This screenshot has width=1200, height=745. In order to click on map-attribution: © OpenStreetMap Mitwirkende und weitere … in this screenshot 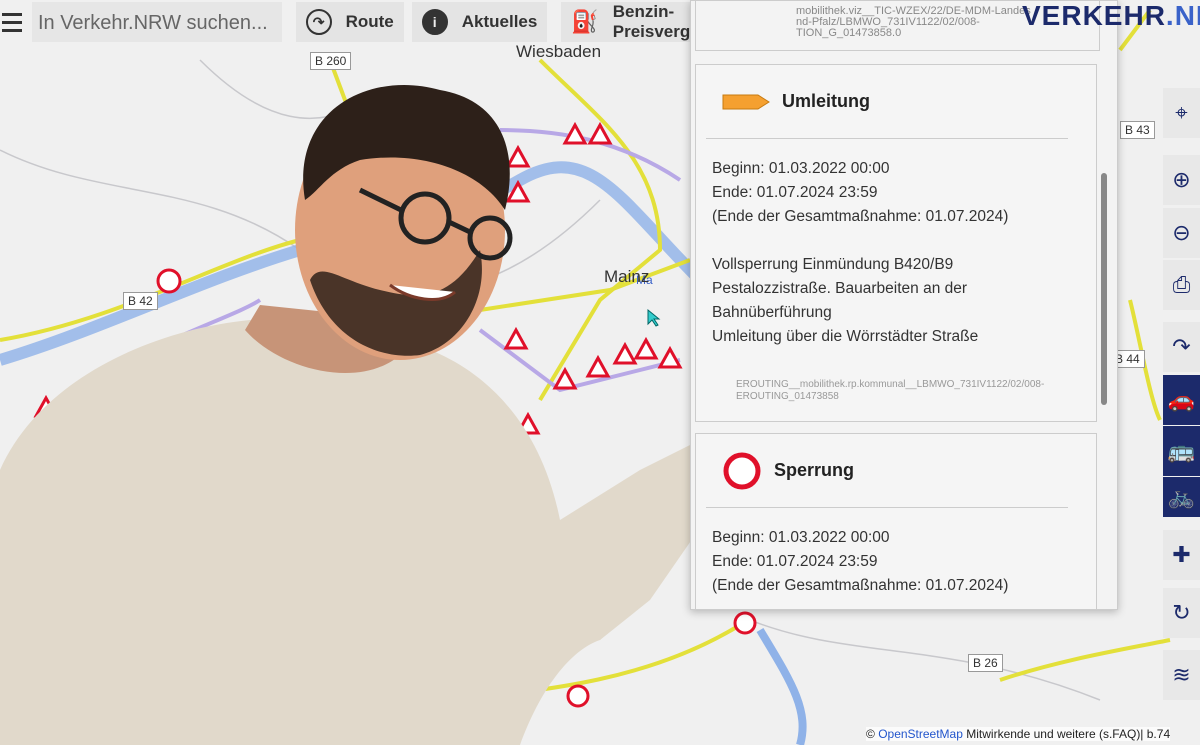, I will do `click(1018, 734)`.